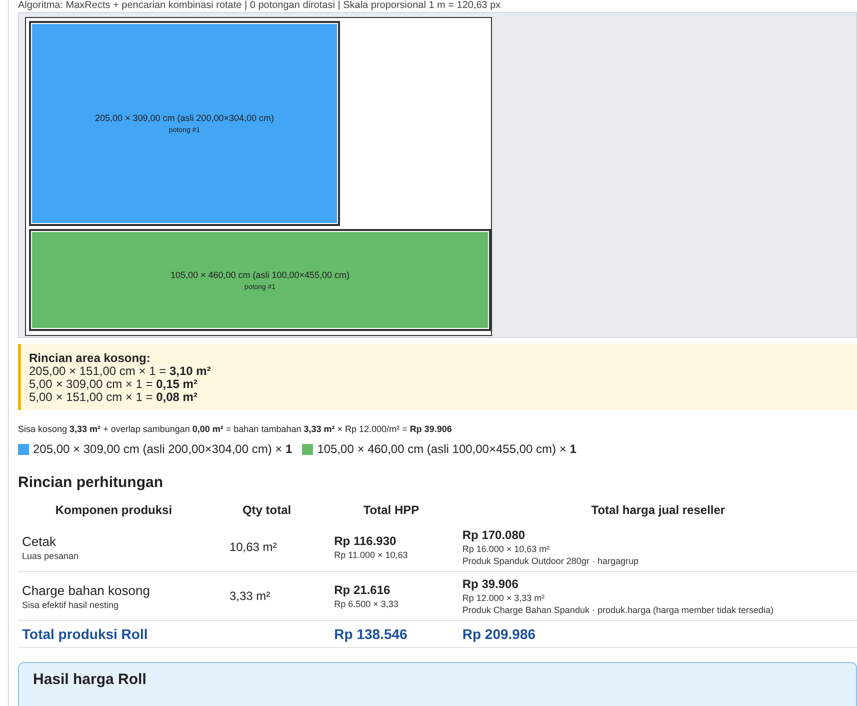 The image size is (857, 706). What do you see at coordinates (113, 397) in the screenshot?
I see `empty-area-line: 5,00 × 151,00 cm × 1 = 0,08 m²` at bounding box center [113, 397].